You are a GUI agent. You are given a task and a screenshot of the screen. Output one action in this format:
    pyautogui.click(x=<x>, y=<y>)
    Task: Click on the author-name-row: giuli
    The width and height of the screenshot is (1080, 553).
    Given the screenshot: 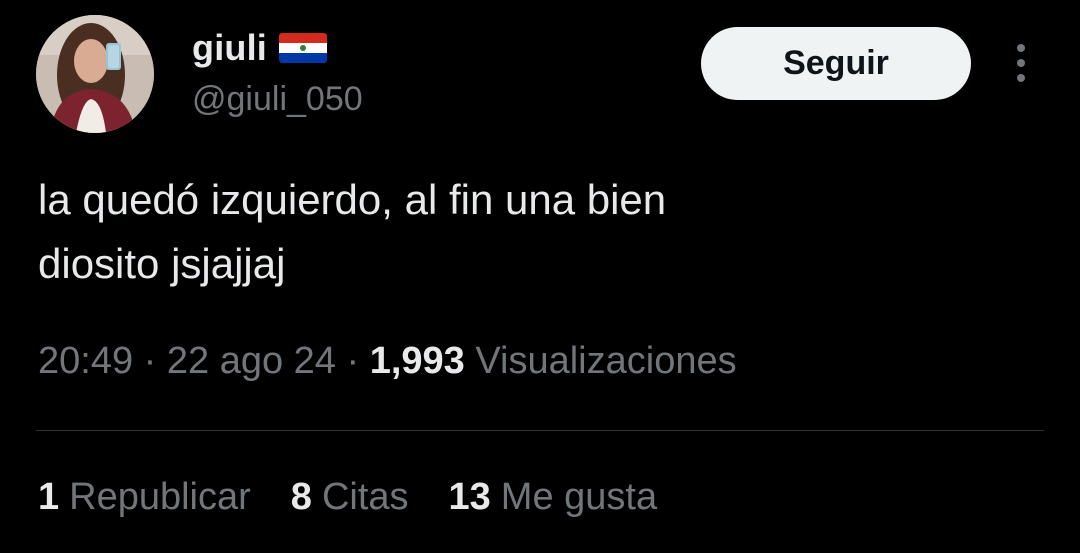 What is the action you would take?
    pyautogui.click(x=259, y=48)
    